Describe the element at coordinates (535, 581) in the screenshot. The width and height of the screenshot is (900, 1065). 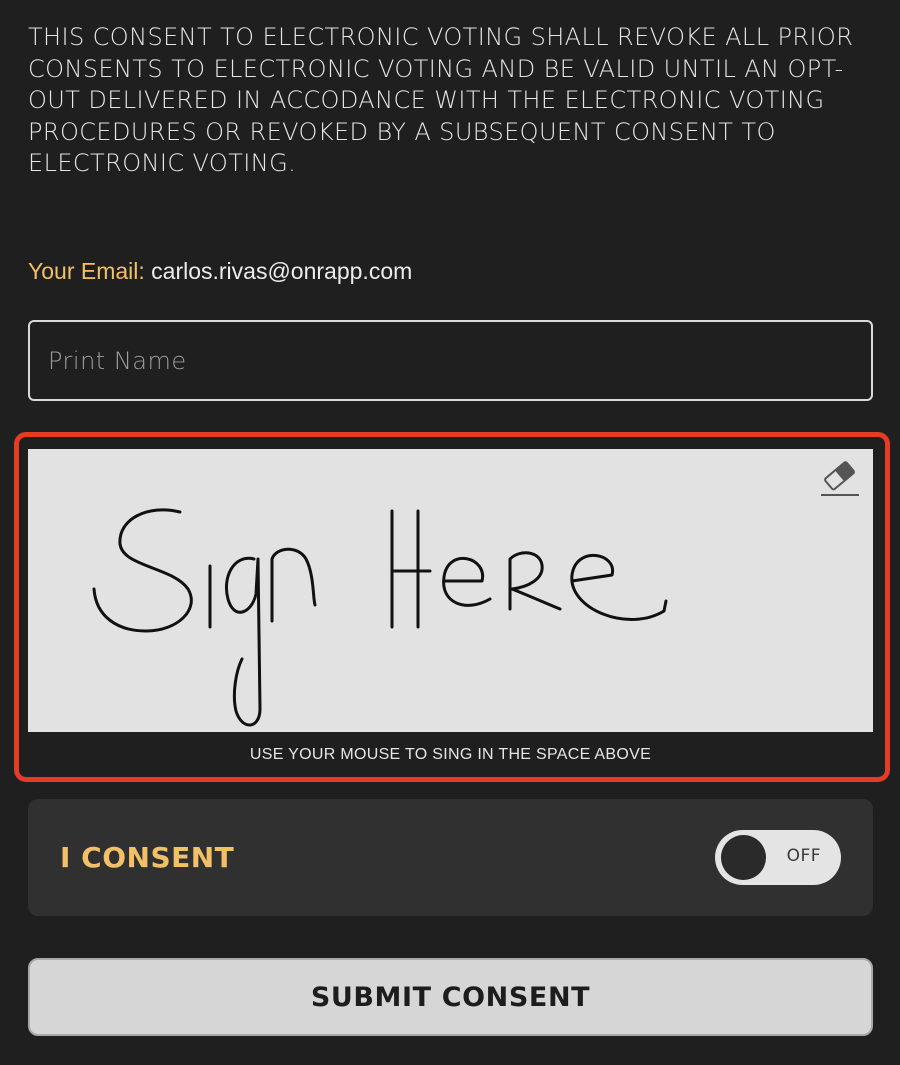
I see `signature-stroke-r` at that location.